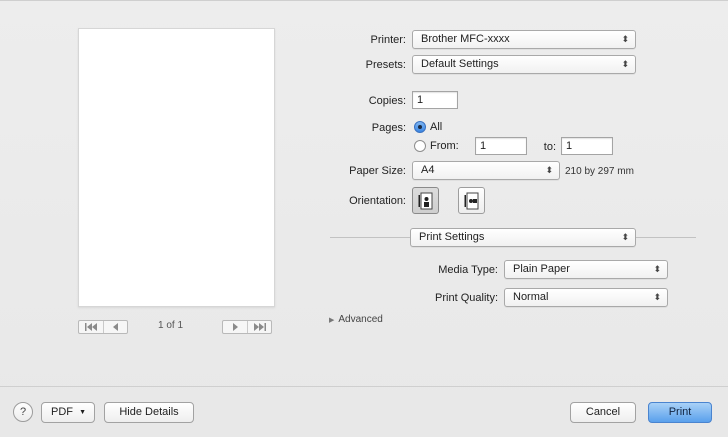 This screenshot has width=728, height=437. What do you see at coordinates (388, 40) in the screenshot?
I see `printer-label: Printer:` at bounding box center [388, 40].